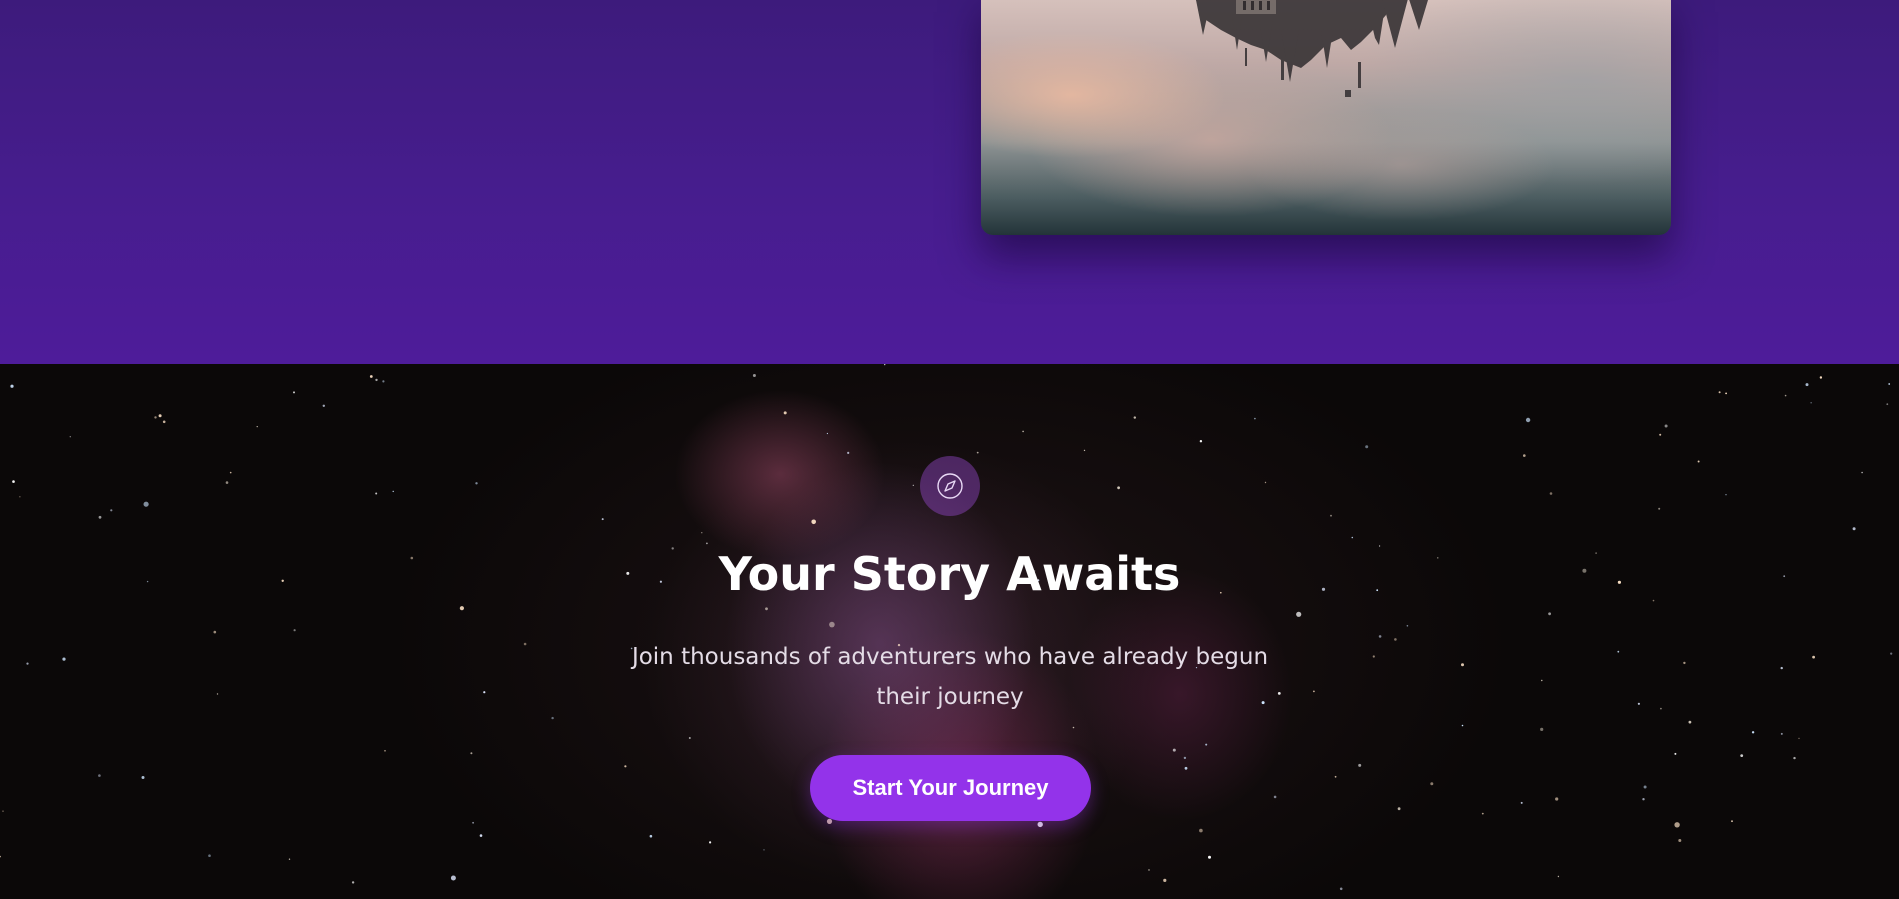 Image resolution: width=1899 pixels, height=899 pixels. Describe the element at coordinates (950, 788) in the screenshot. I see `start-journey-button: Start Your Journey` at that location.